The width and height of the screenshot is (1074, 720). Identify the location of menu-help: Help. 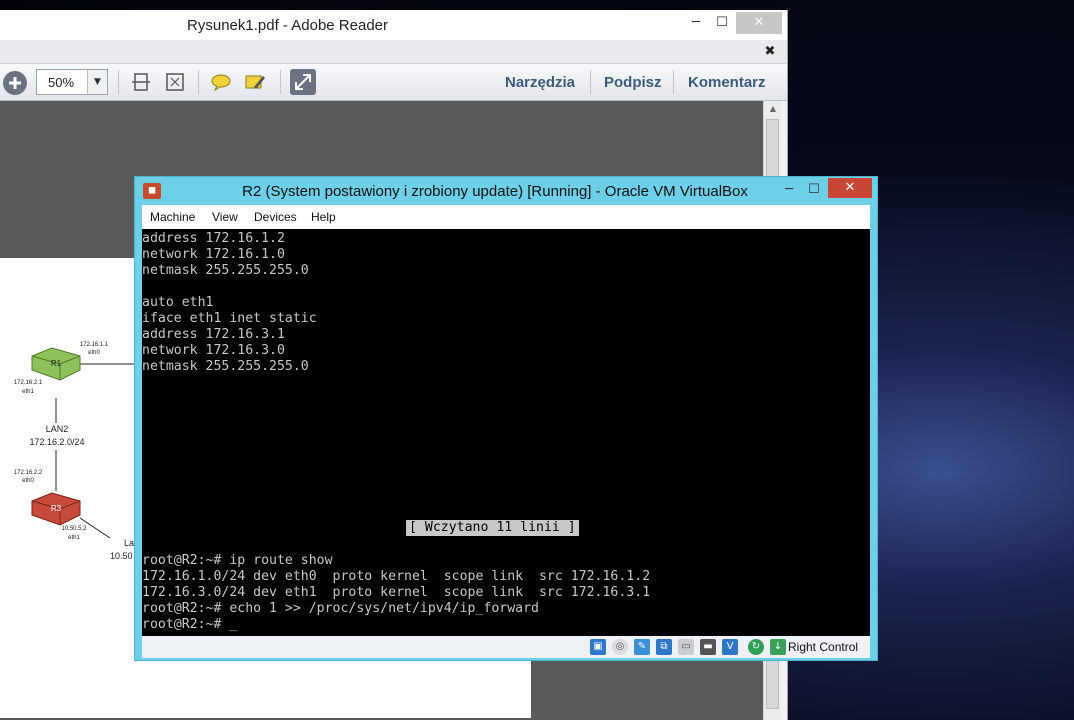
(323, 217).